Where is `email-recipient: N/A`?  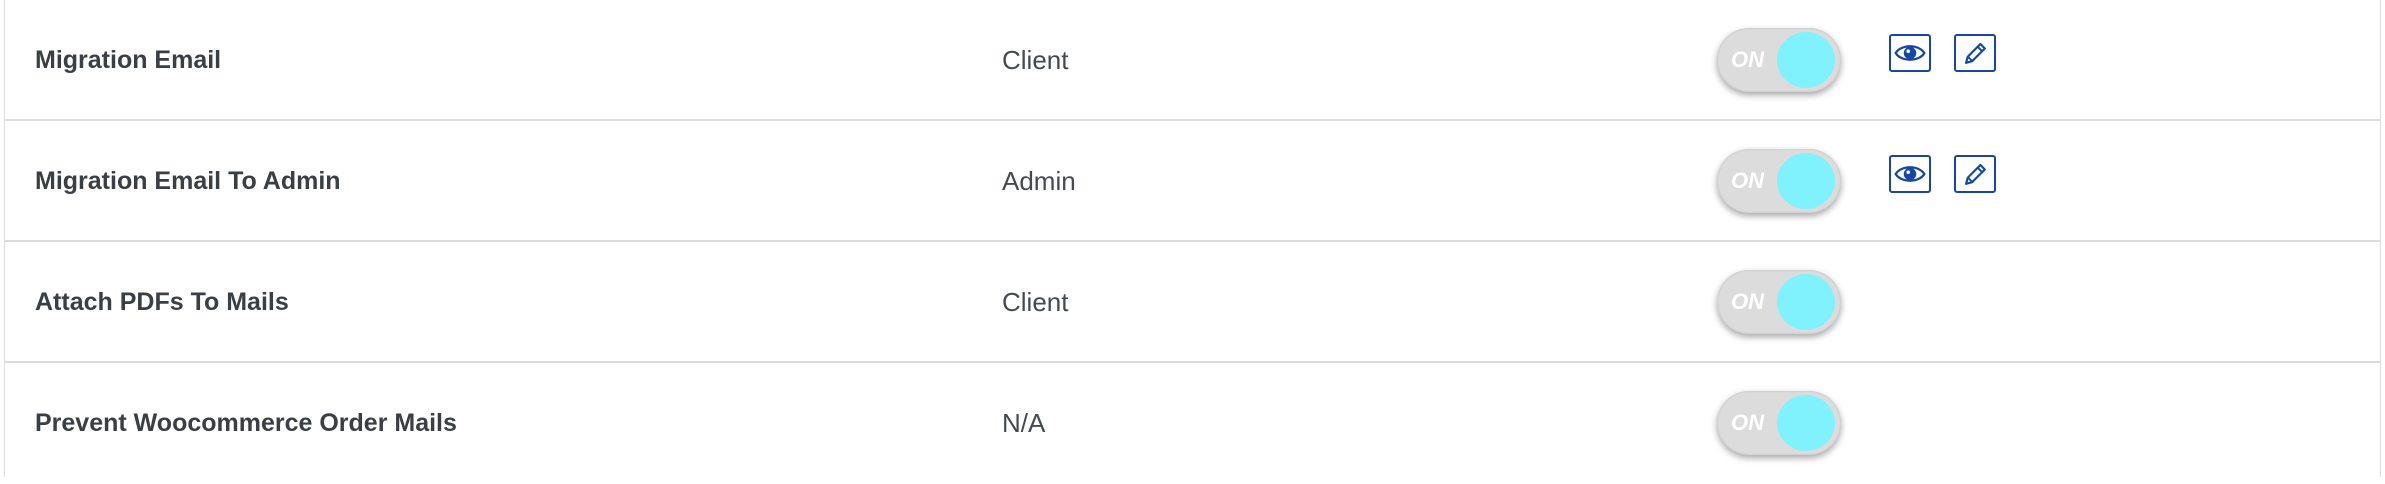
email-recipient: N/A is located at coordinates (1024, 423).